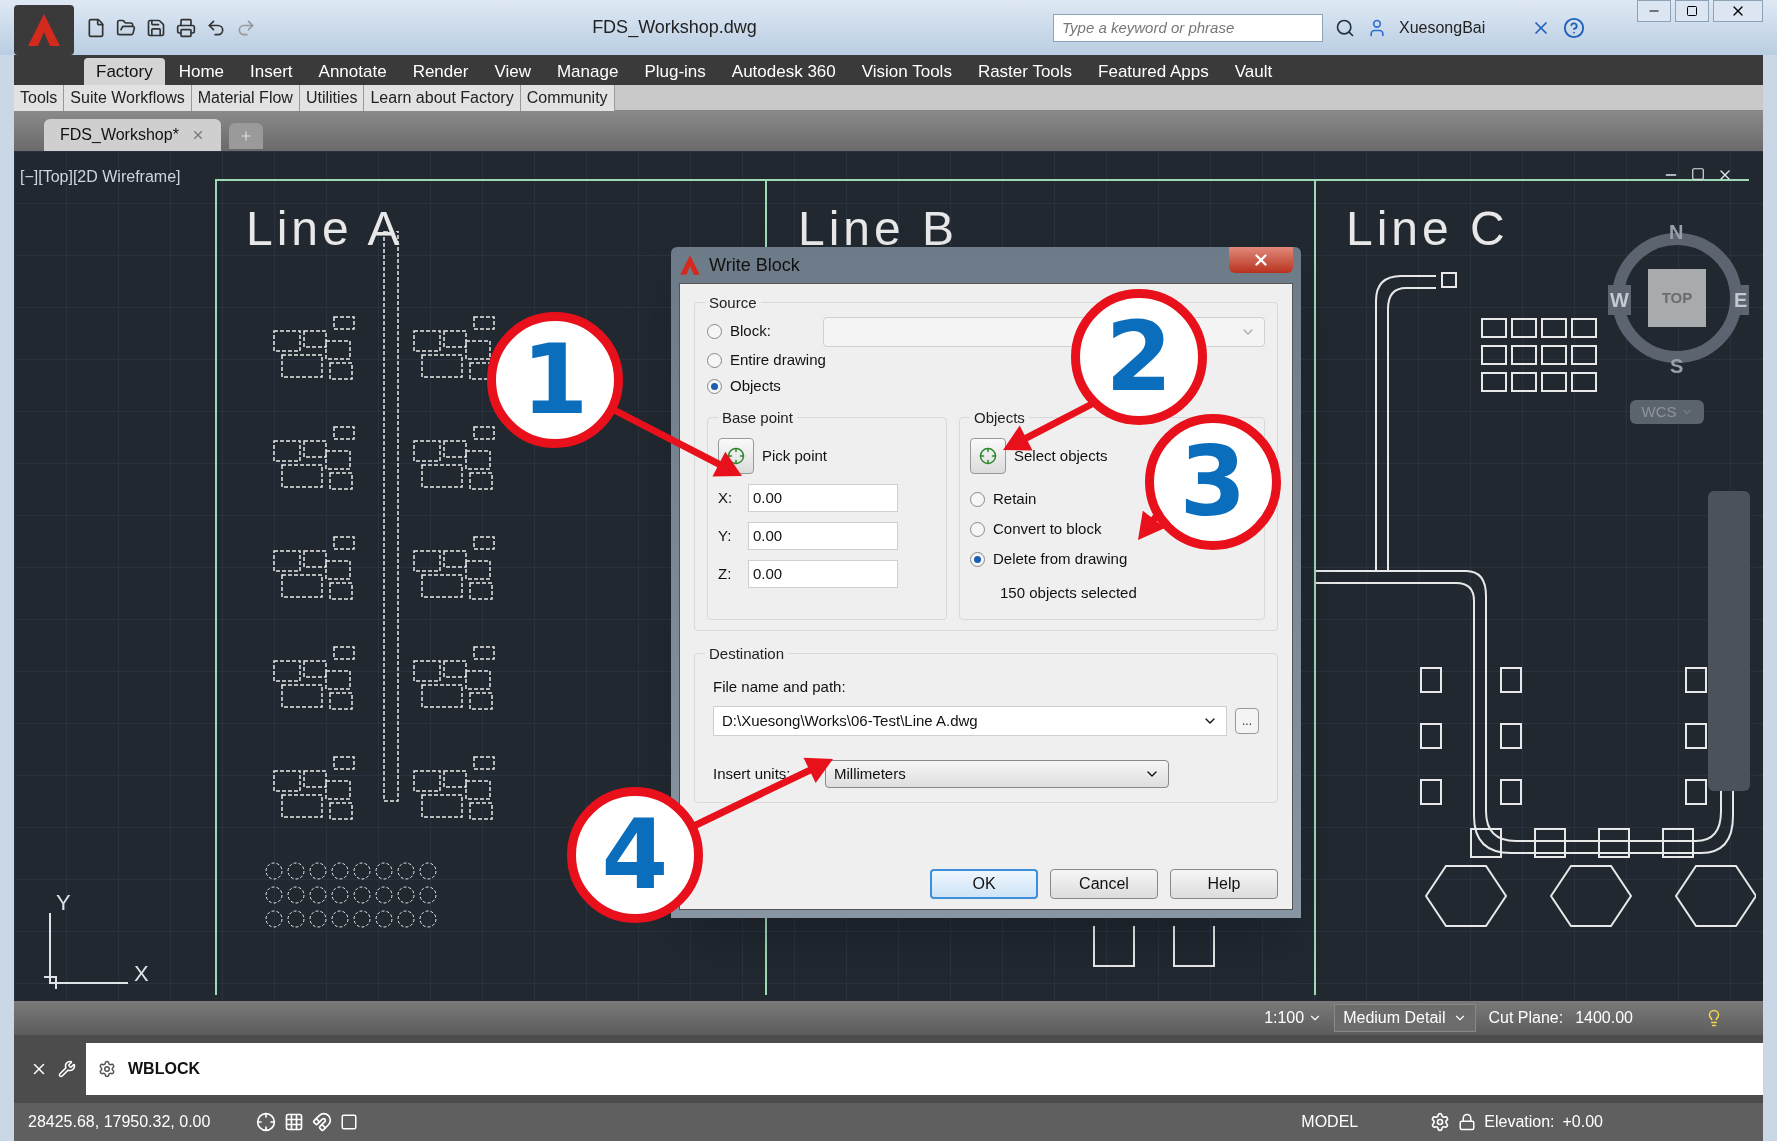 The width and height of the screenshot is (1777, 1141). I want to click on open-folder-icon, so click(126, 27).